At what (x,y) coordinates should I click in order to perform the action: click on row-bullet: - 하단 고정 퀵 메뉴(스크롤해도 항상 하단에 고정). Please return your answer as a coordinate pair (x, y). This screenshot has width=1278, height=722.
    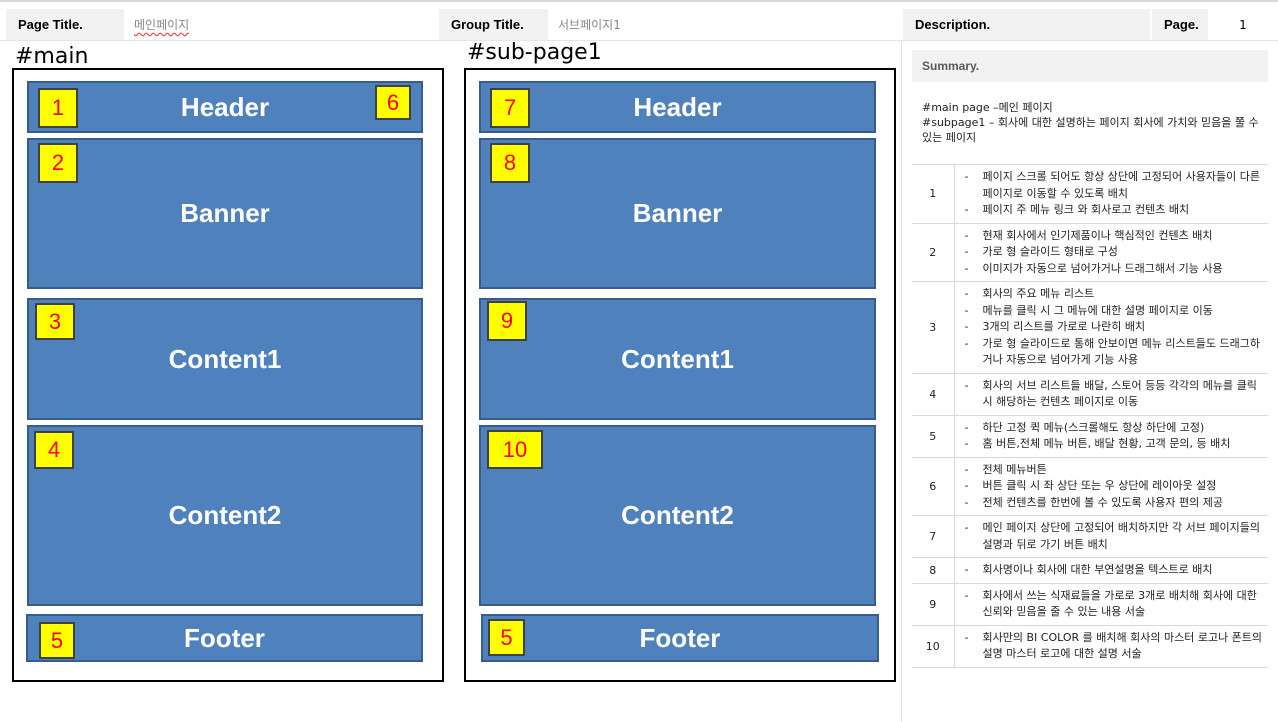
    Looking at the image, I should click on (1114, 428).